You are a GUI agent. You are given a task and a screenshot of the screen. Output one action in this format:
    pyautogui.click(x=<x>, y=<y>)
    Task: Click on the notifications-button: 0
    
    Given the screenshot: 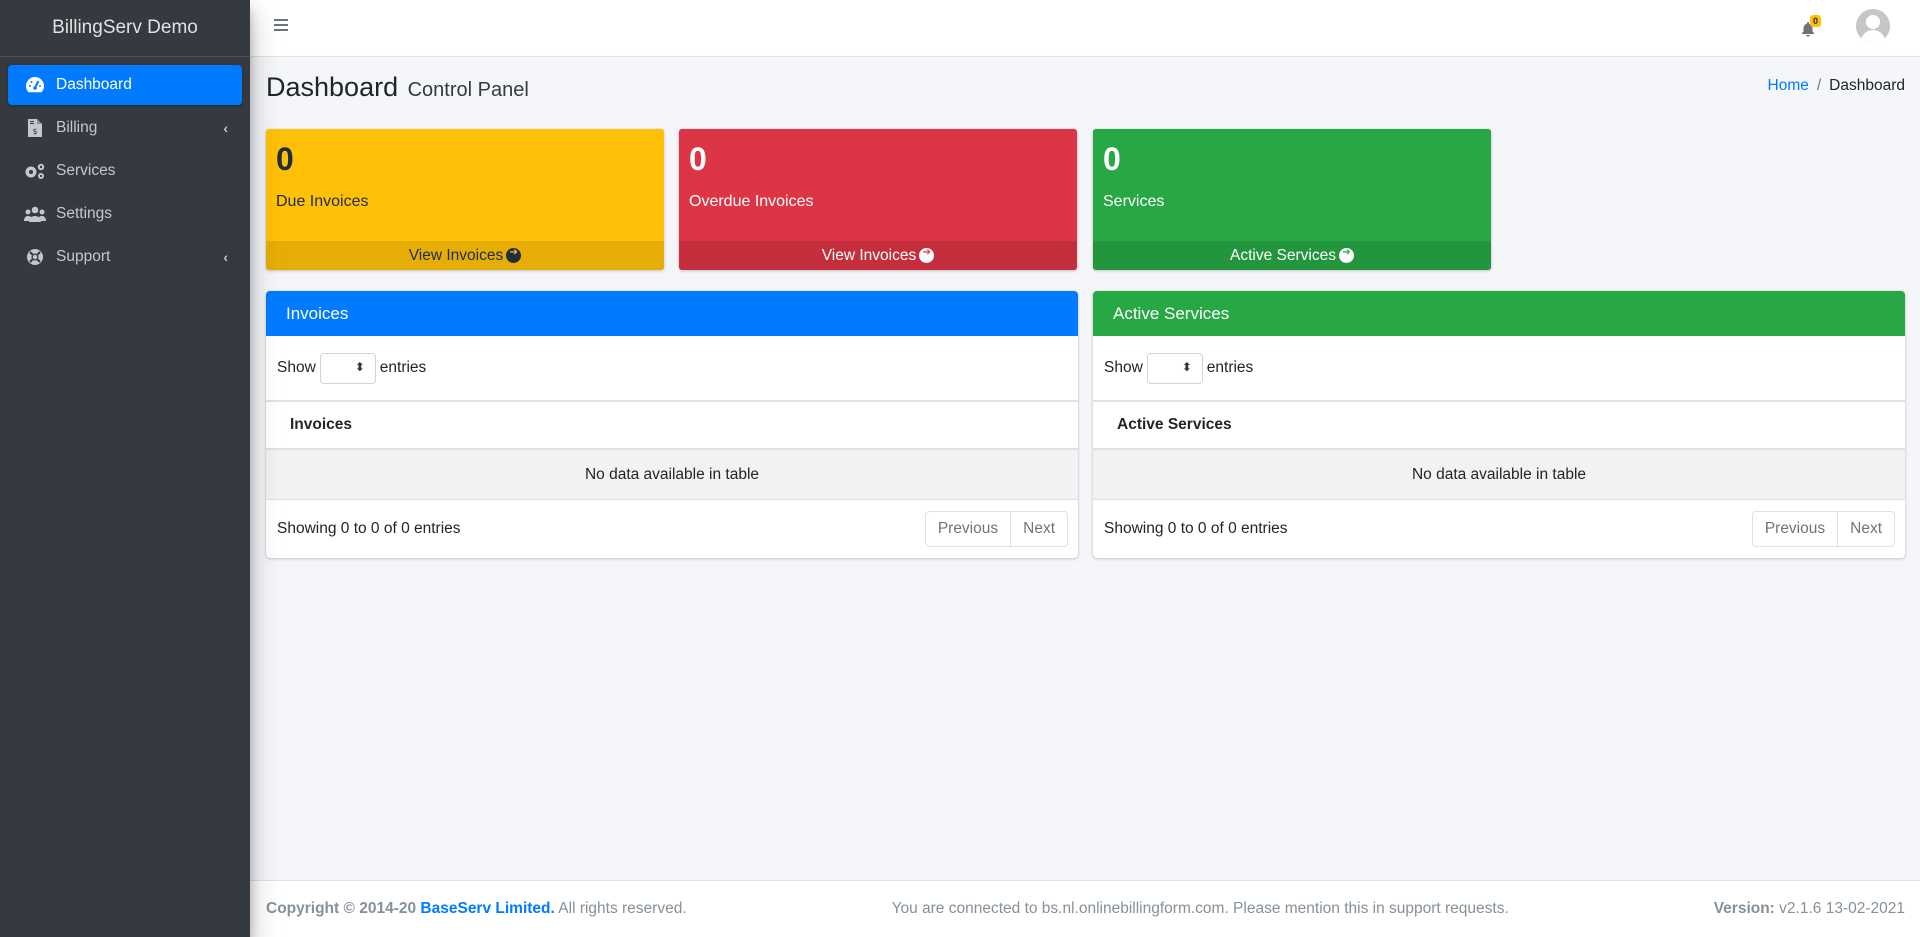 What is the action you would take?
    pyautogui.click(x=1812, y=27)
    